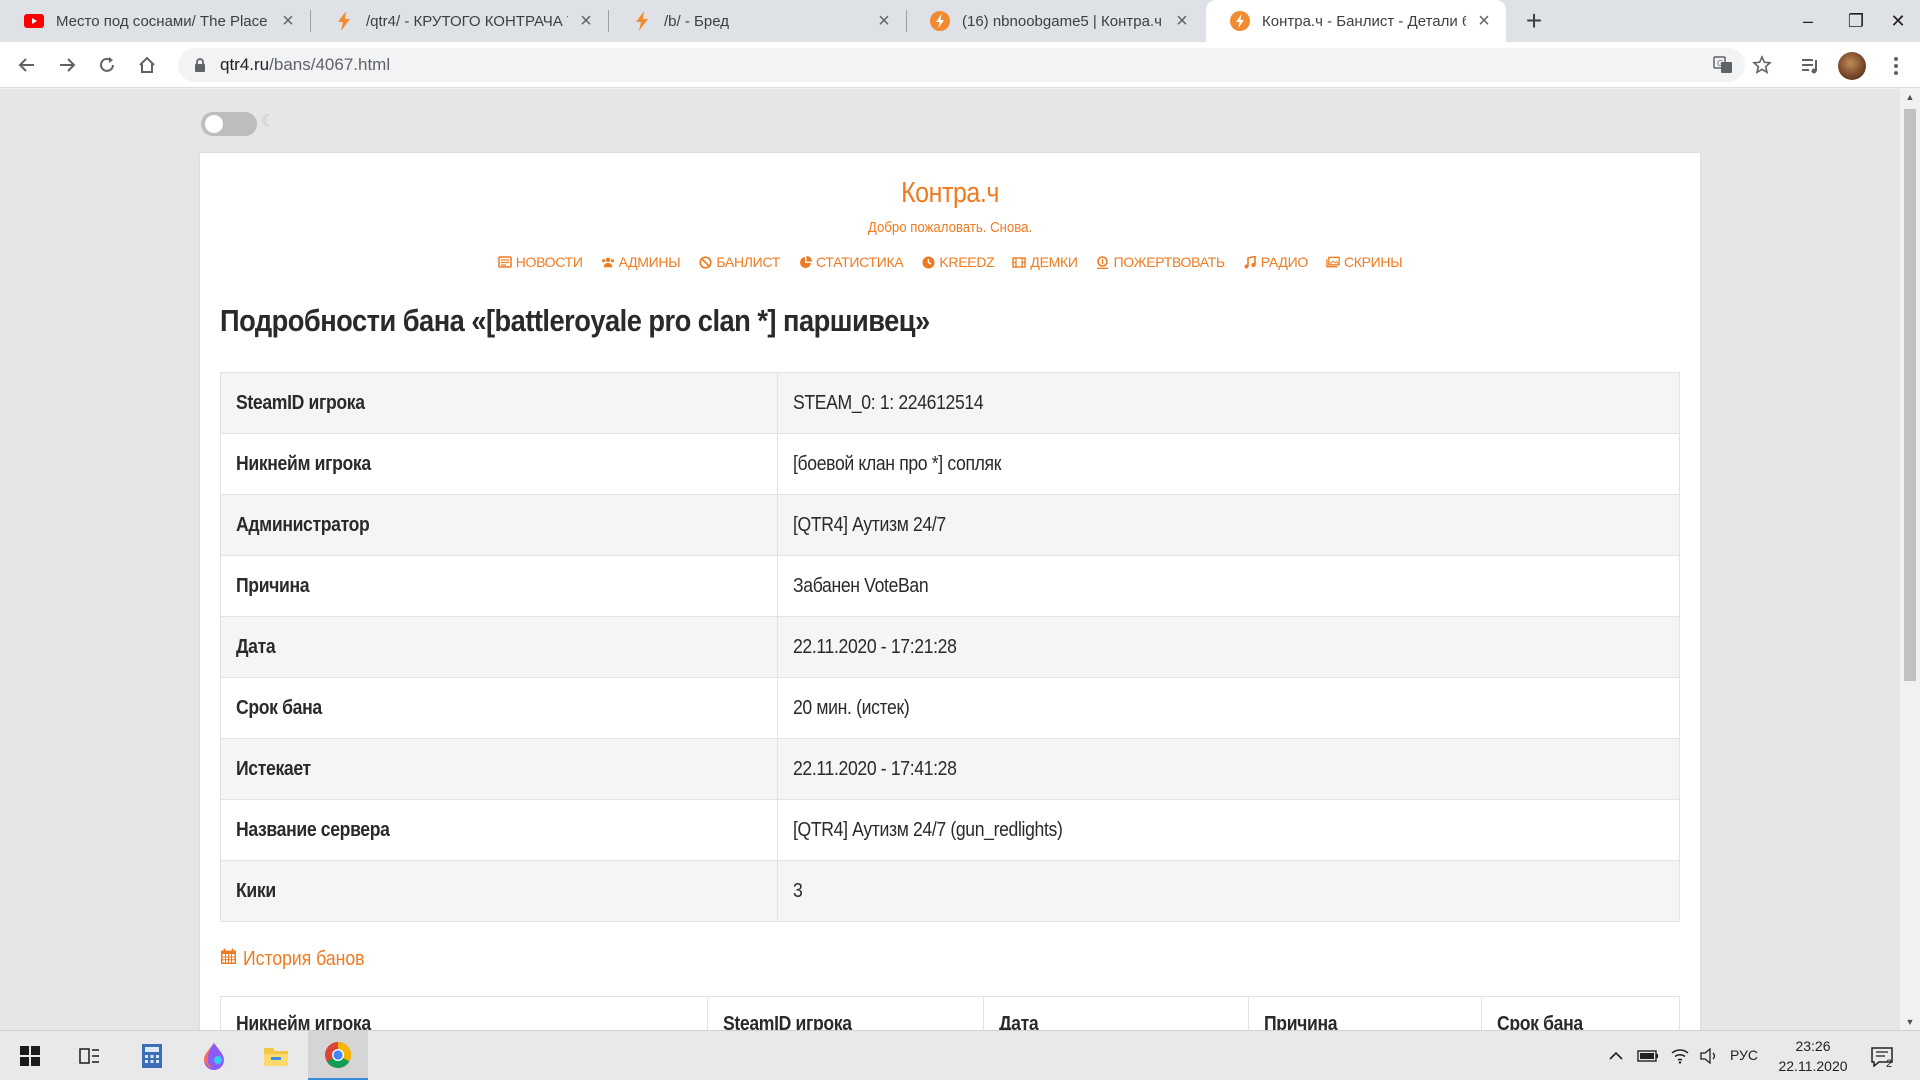 The image size is (1920, 1080). What do you see at coordinates (499, 830) in the screenshot?
I see `details-label-cell: Название сервера` at bounding box center [499, 830].